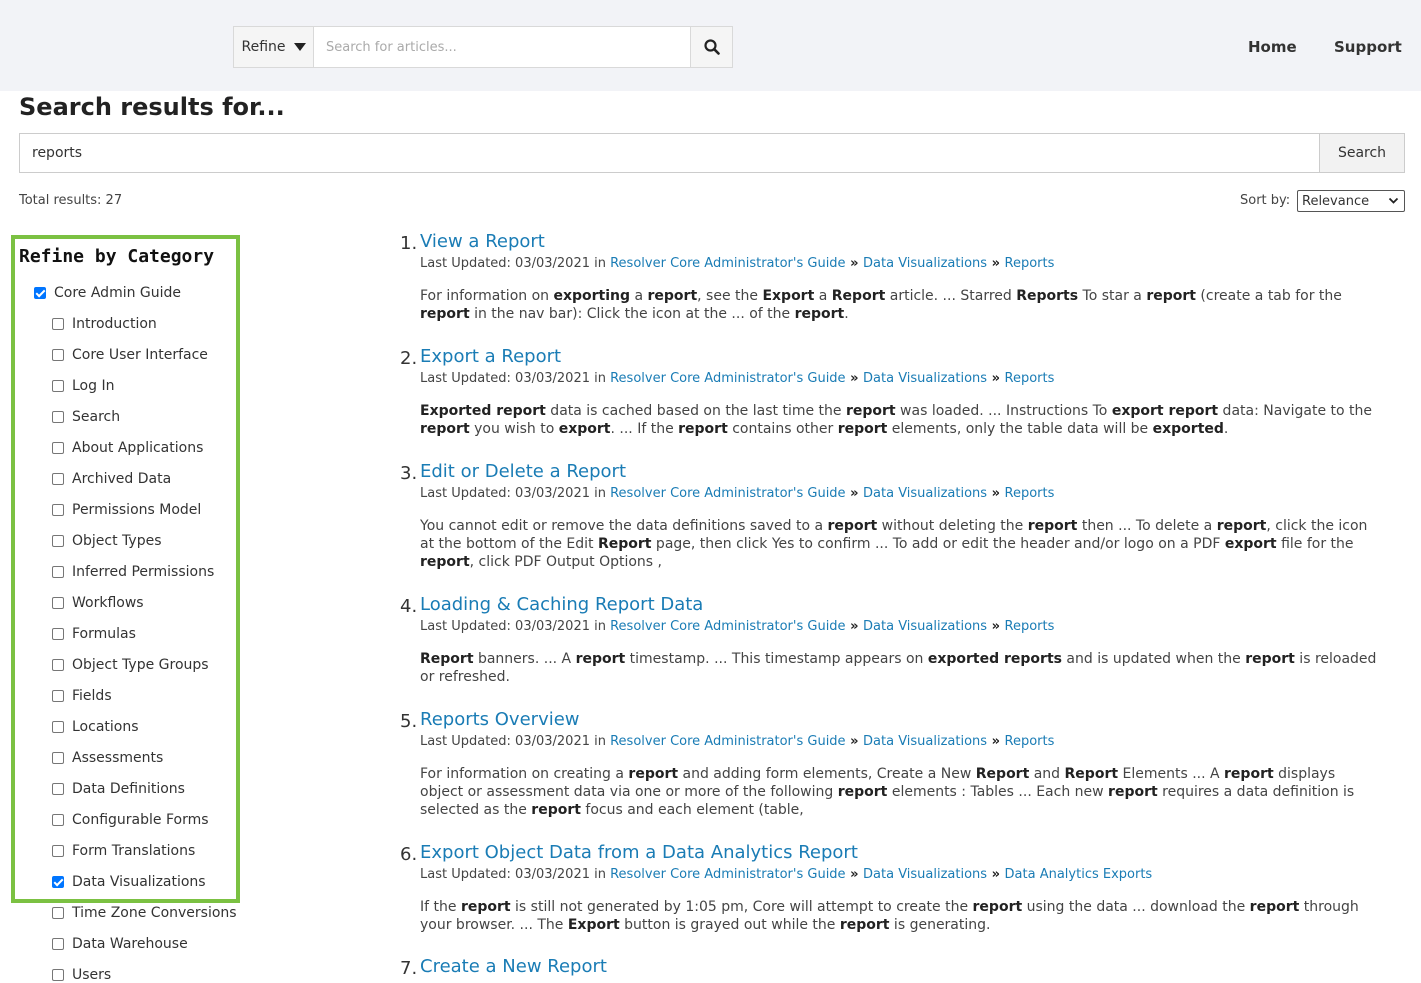  I want to click on nav-support-link: Support, so click(1368, 47).